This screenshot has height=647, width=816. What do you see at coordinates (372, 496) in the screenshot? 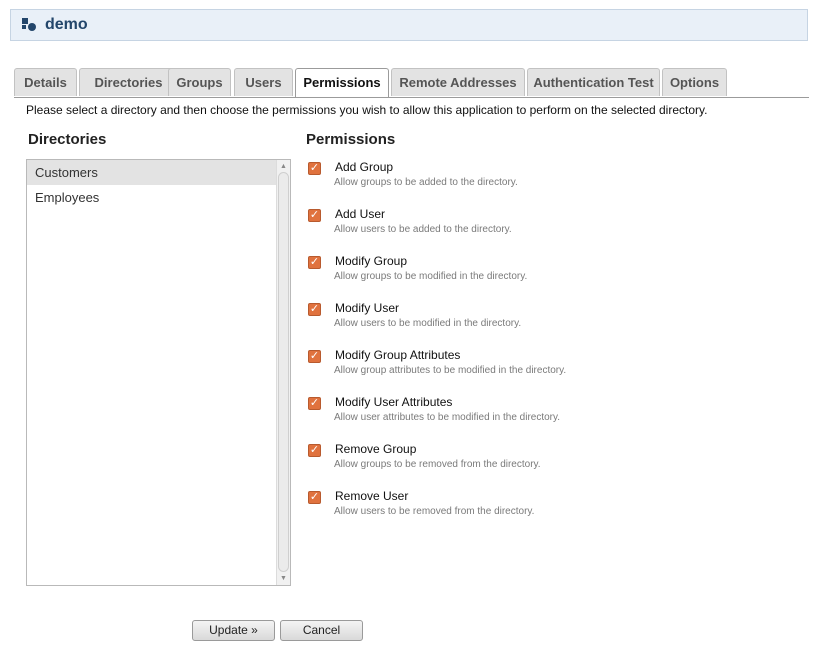
I see `permission-label: Remove User` at bounding box center [372, 496].